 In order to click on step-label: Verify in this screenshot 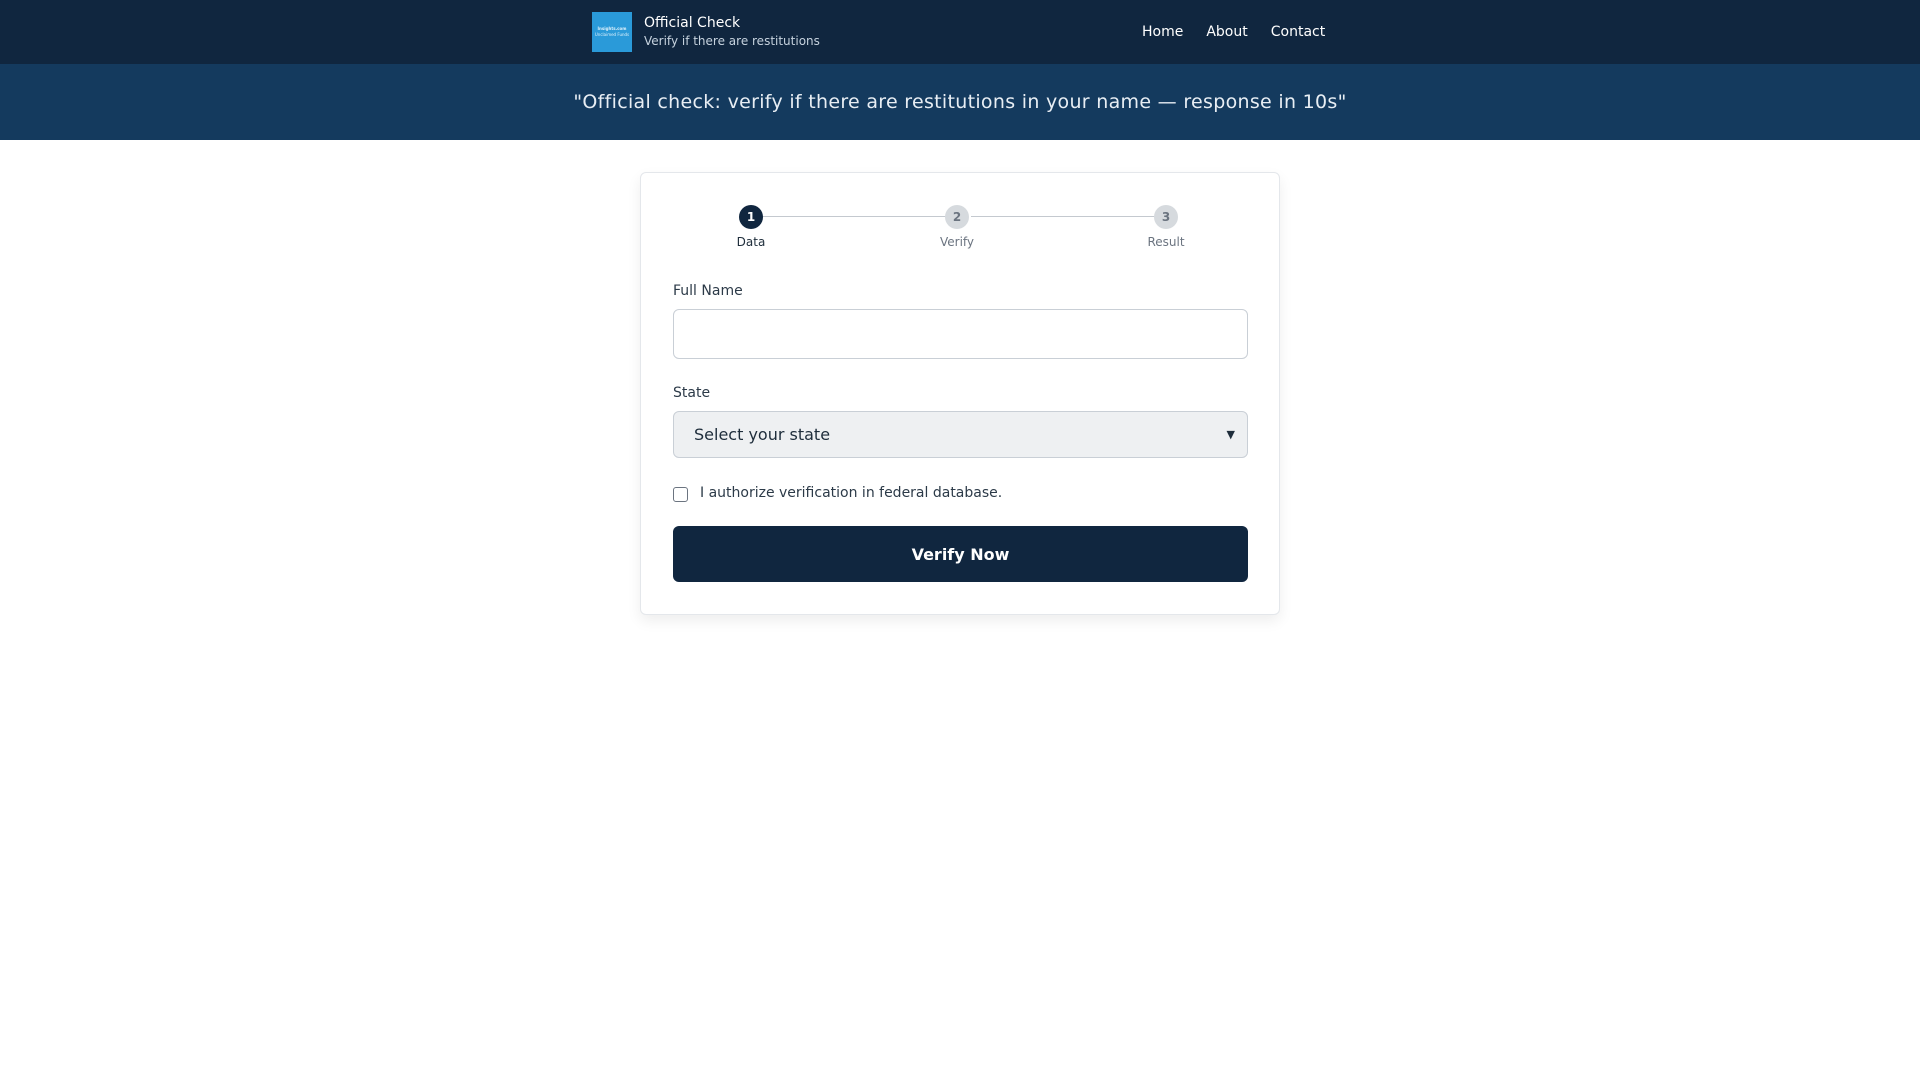, I will do `click(957, 242)`.